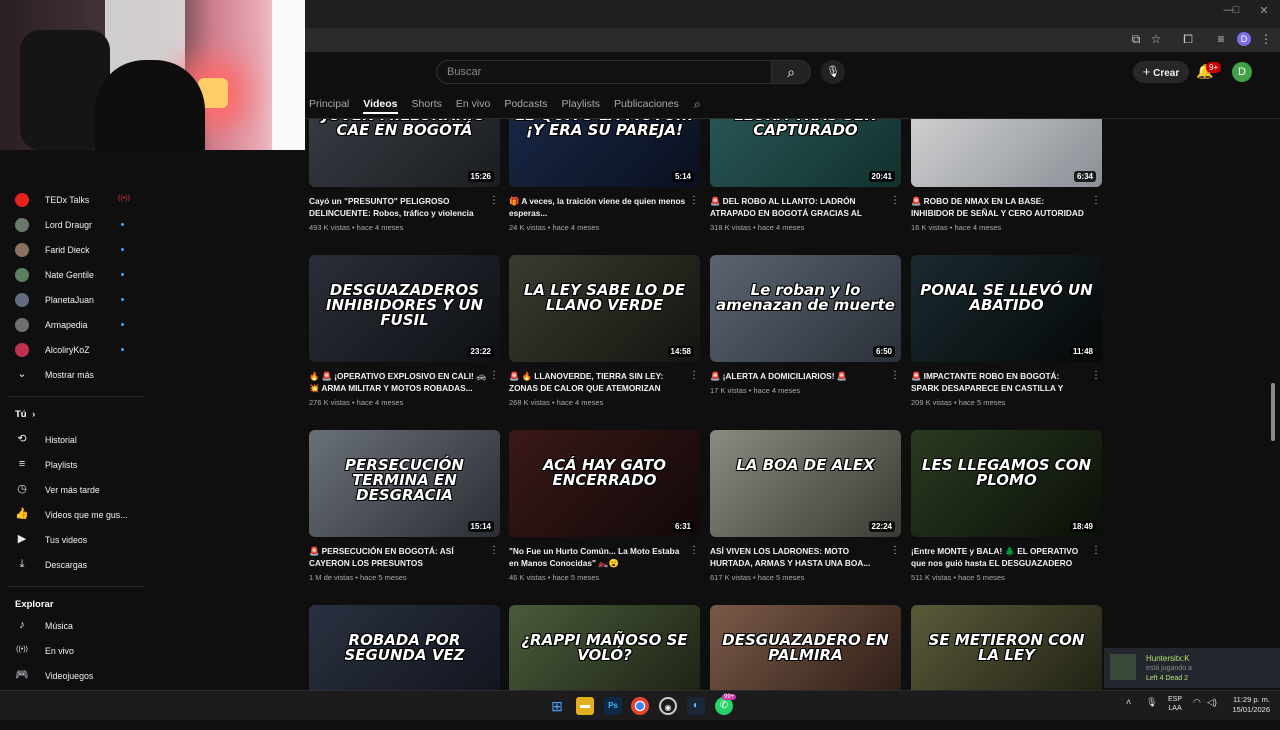  Describe the element at coordinates (646, 105) in the screenshot. I see `tab-publicaciones: Publicaciones` at that location.